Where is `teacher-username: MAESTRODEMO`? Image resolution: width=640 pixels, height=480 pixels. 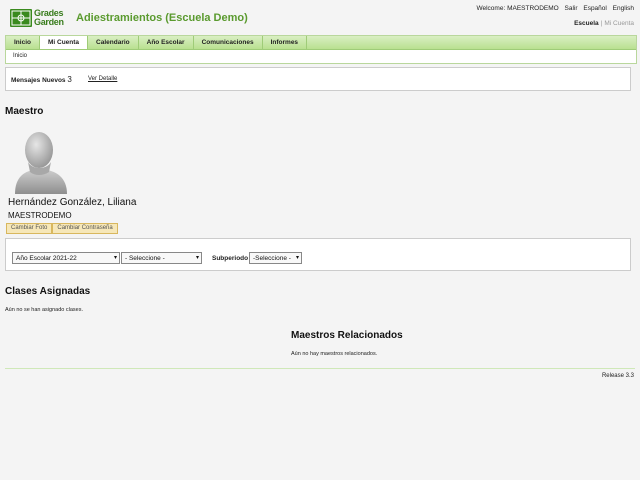
teacher-username: MAESTRODEMO is located at coordinates (40, 215).